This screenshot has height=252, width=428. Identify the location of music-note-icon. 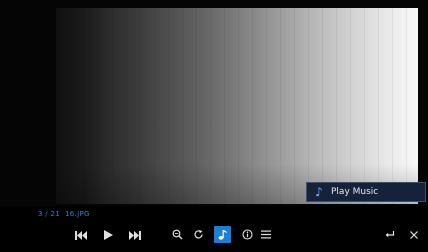
(222, 235).